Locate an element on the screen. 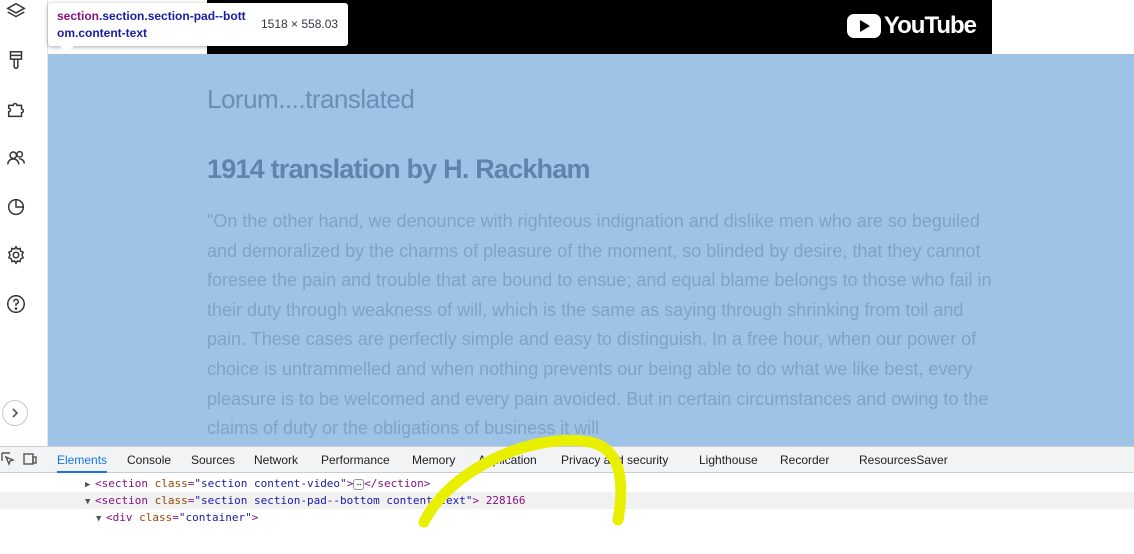  tab-sources: Sources is located at coordinates (213, 460).